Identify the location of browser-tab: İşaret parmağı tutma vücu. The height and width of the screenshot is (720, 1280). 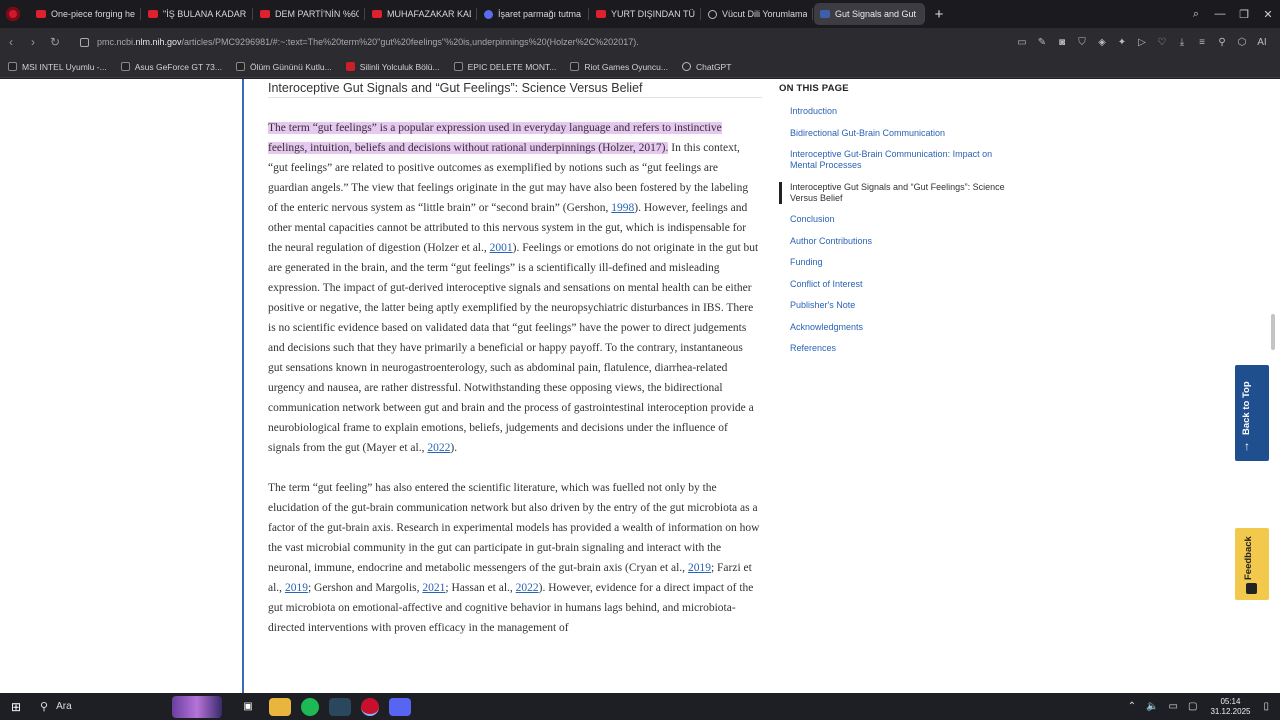
(533, 14).